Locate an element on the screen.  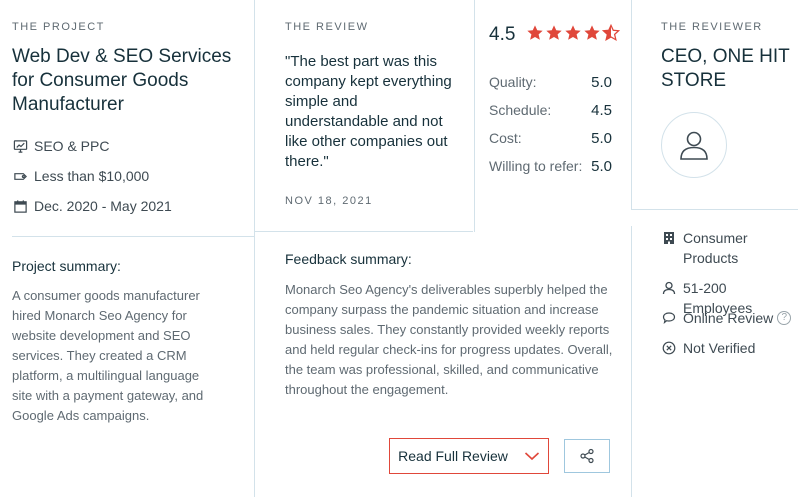
share-button is located at coordinates (587, 456).